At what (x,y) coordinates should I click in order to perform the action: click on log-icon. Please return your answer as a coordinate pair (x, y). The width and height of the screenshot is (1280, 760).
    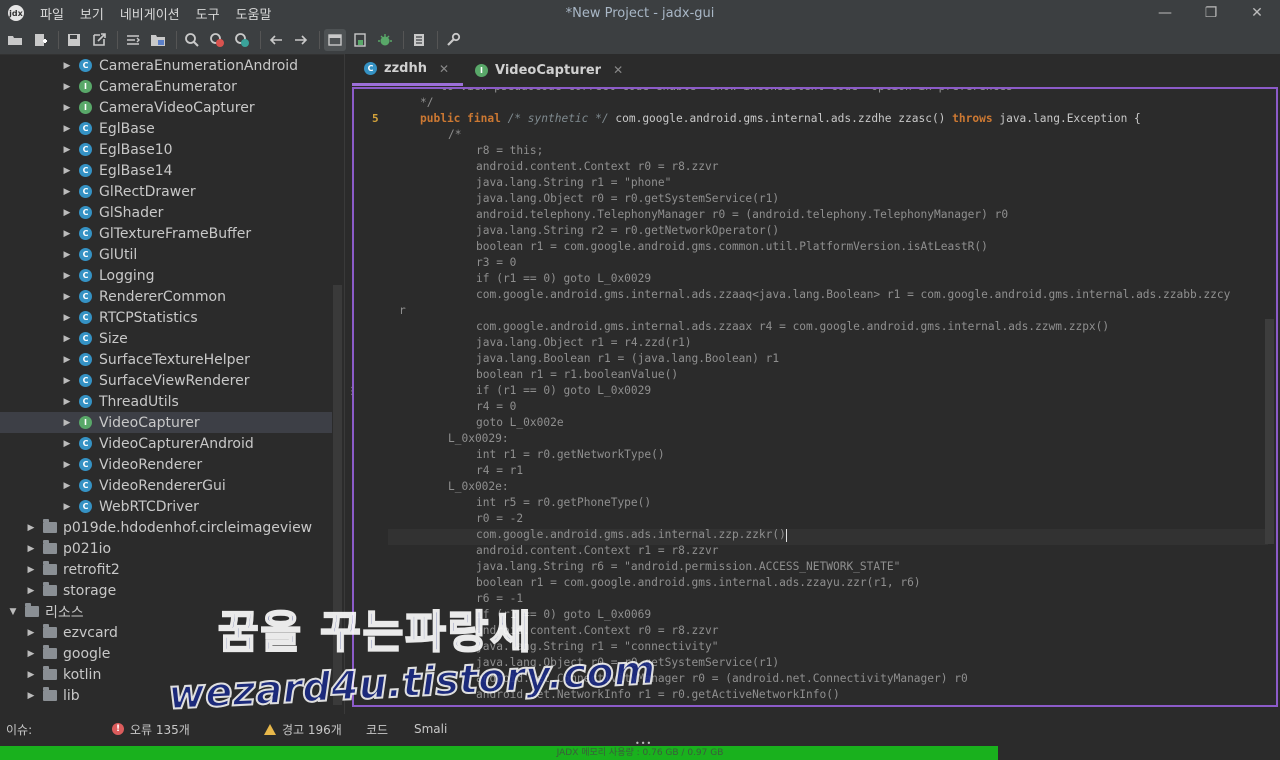
    Looking at the image, I should click on (419, 40).